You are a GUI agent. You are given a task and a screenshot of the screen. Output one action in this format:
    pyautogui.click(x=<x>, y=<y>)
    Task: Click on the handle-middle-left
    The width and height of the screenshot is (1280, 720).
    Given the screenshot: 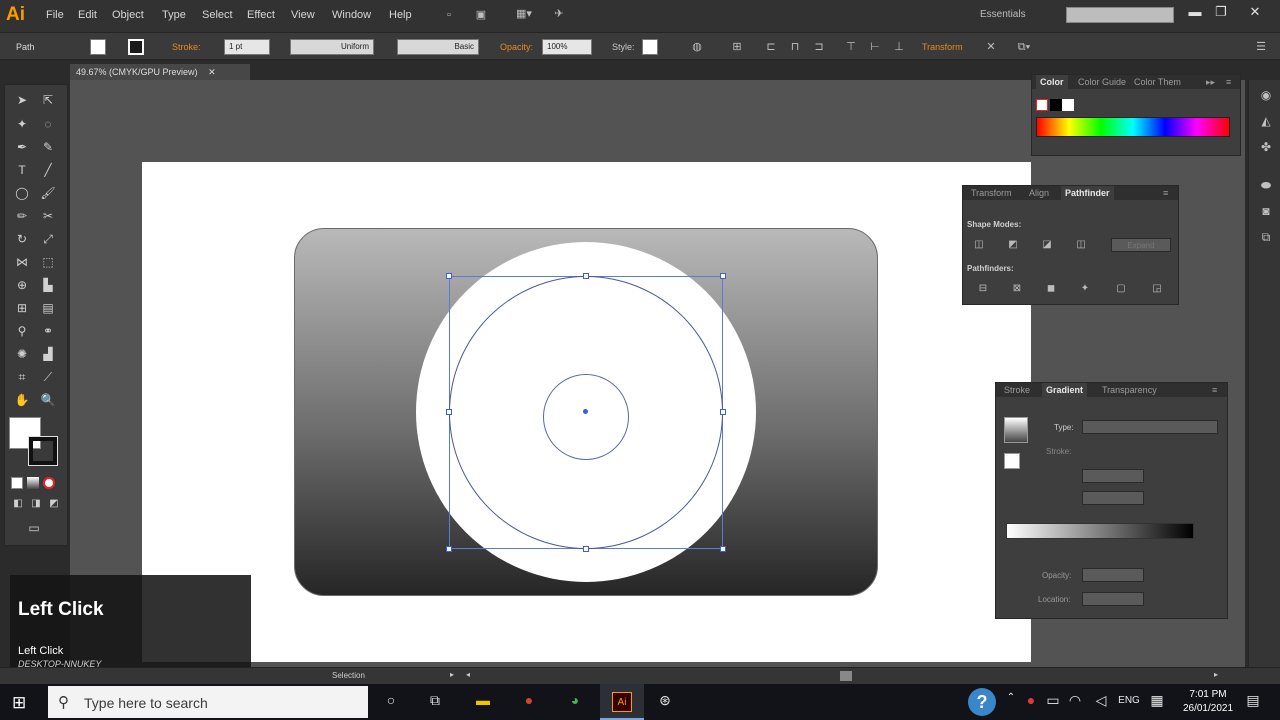 What is the action you would take?
    pyautogui.click(x=449, y=412)
    